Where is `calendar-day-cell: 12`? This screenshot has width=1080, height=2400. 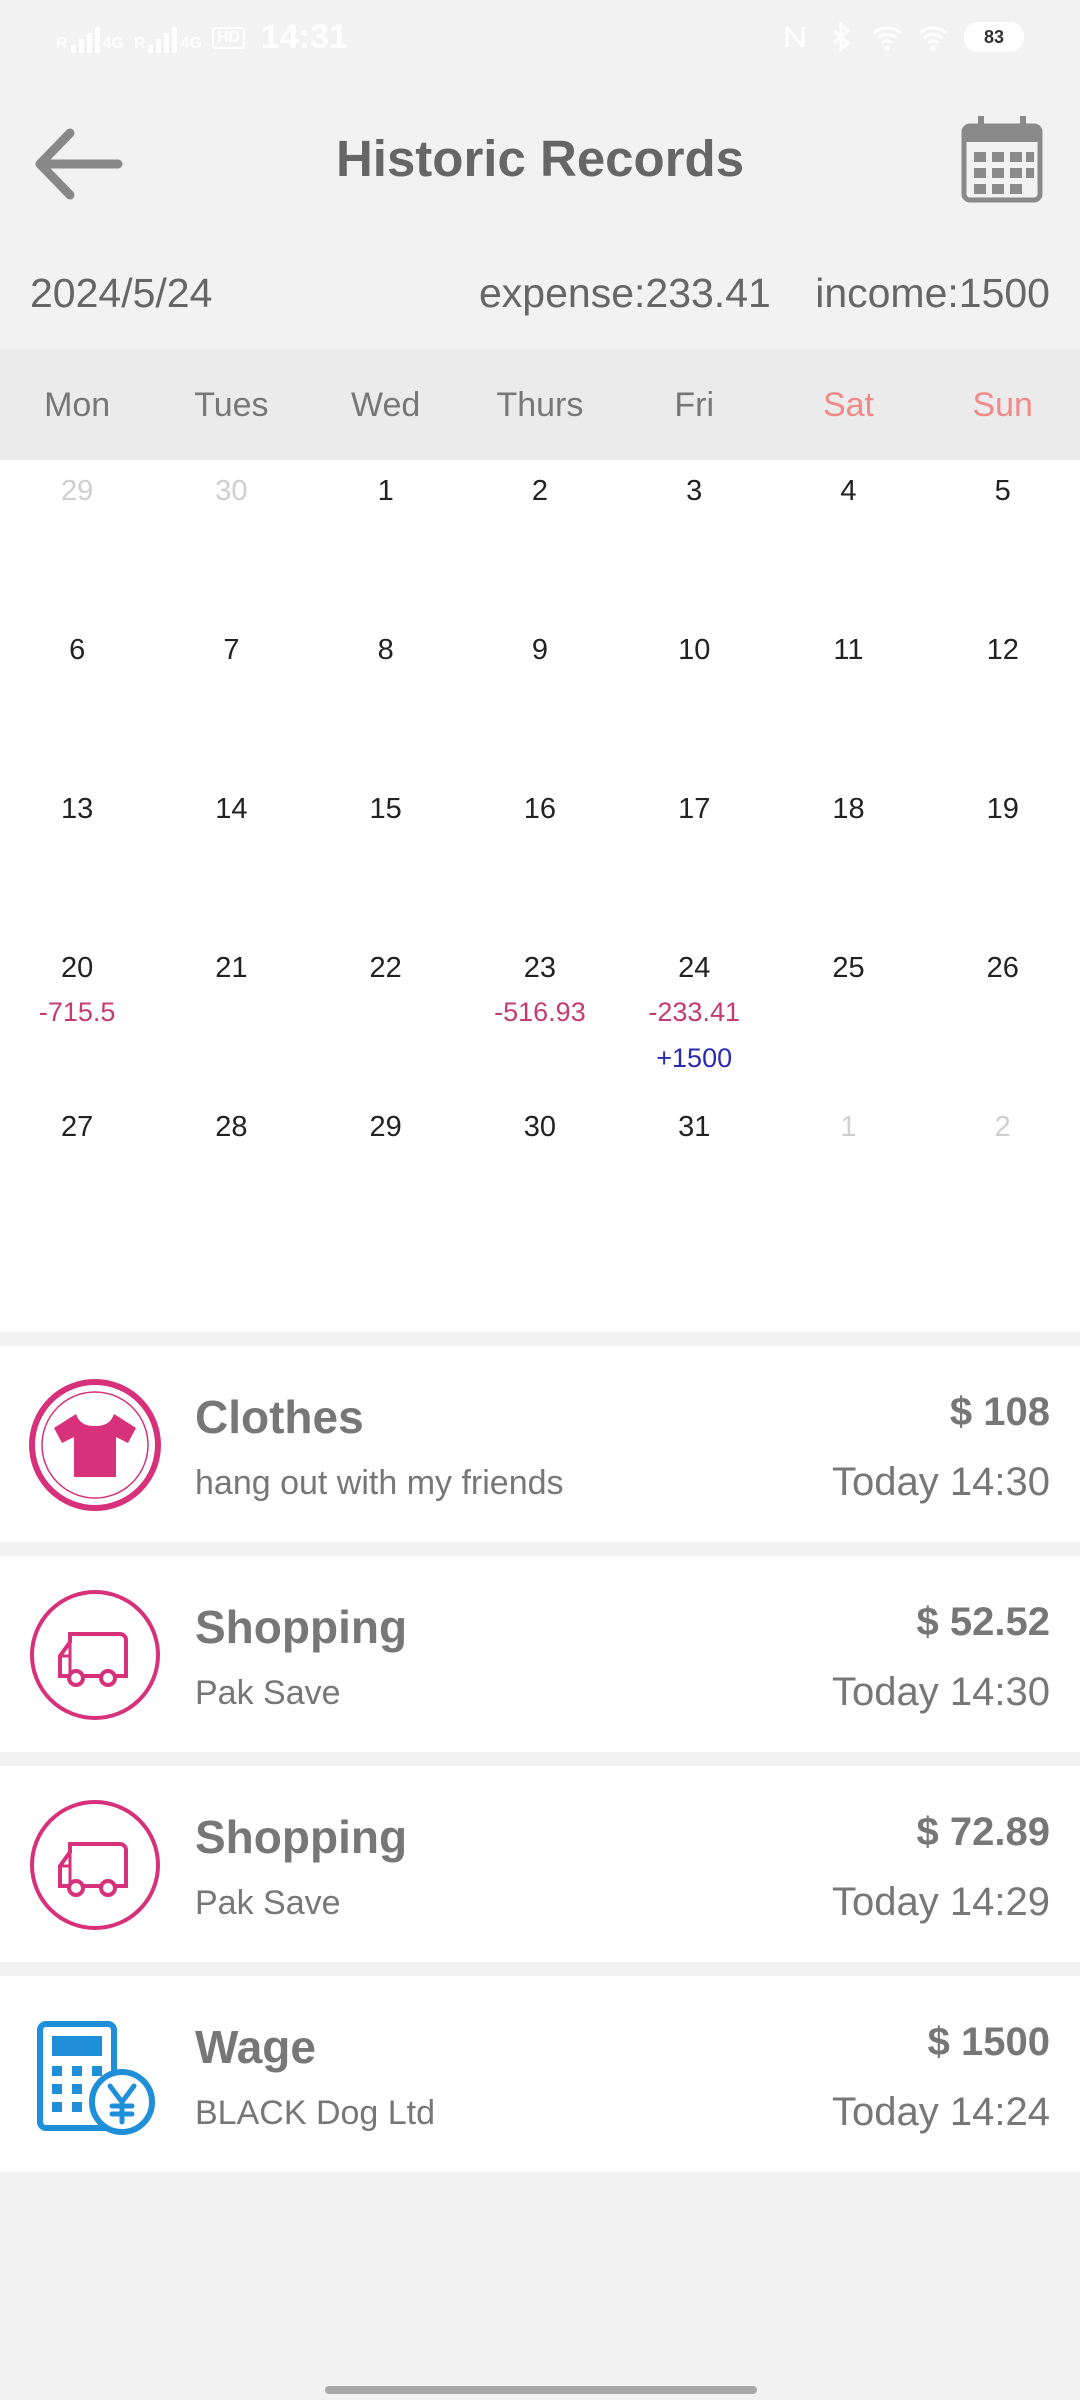
calendar-day-cell: 12 is located at coordinates (1003, 698).